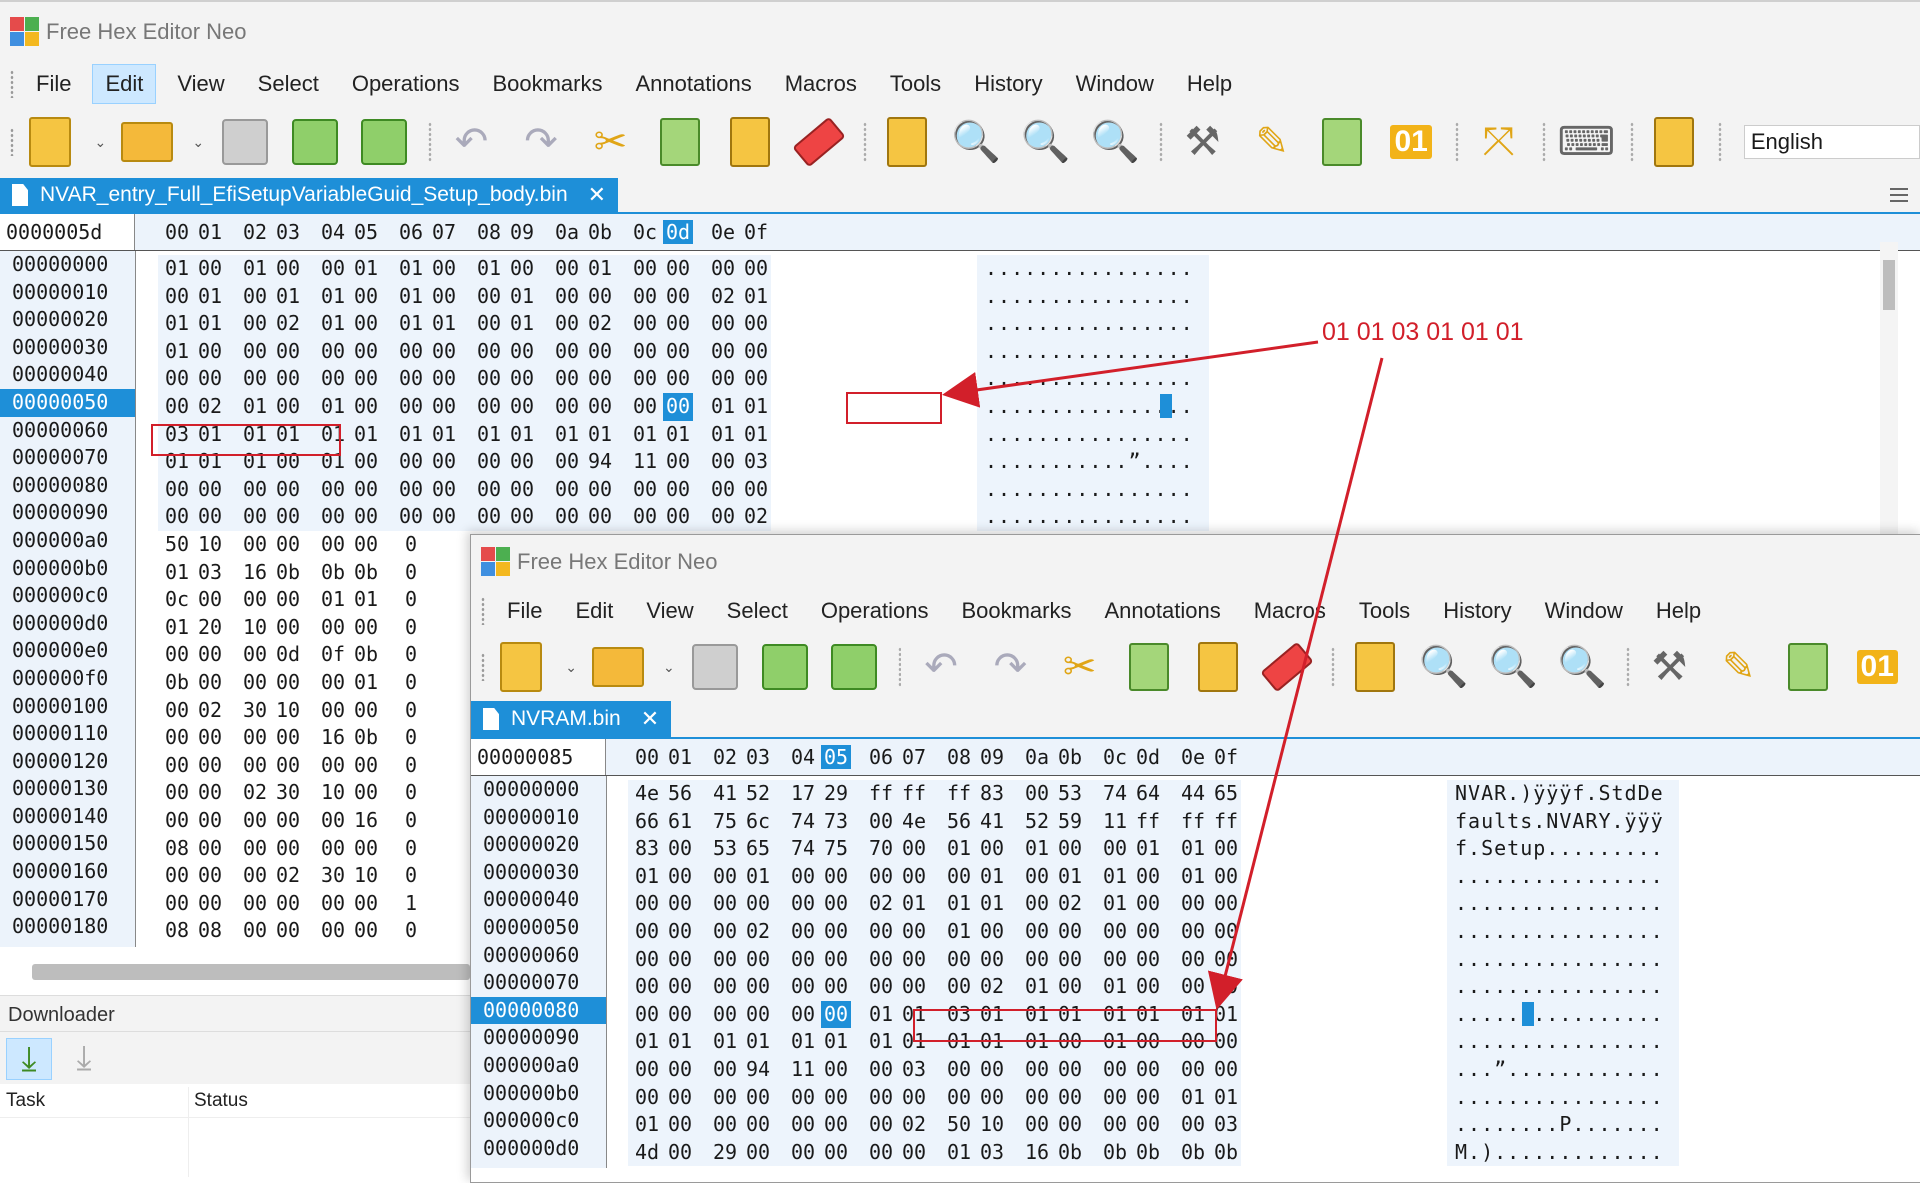 The height and width of the screenshot is (1183, 1920). I want to click on annotation-arrow-to-top, so click(1130, 374).